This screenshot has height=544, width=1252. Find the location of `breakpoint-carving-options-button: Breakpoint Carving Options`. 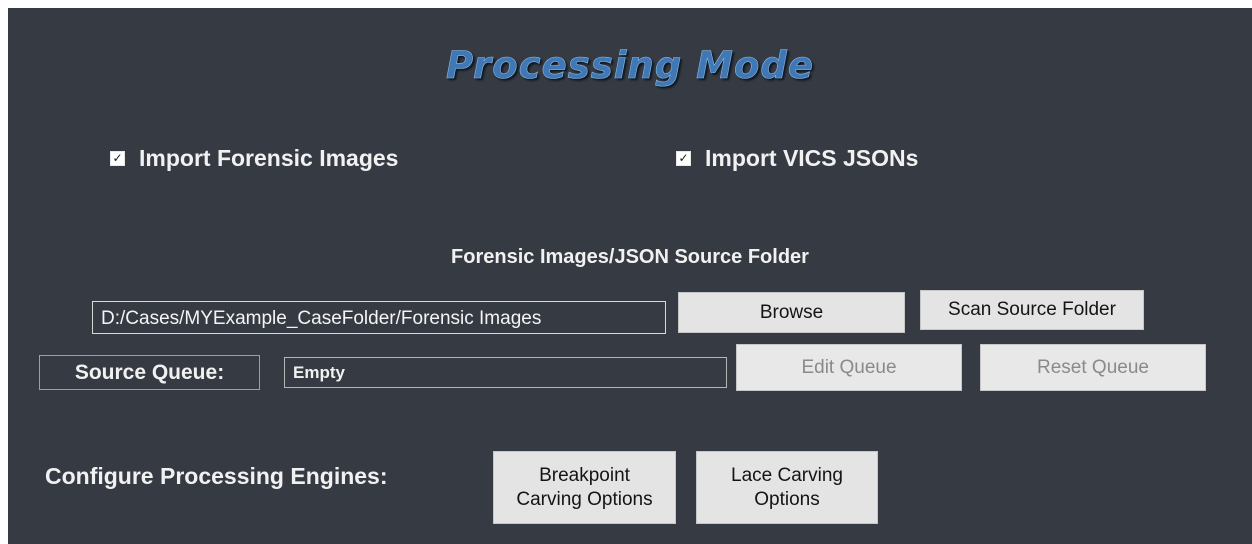

breakpoint-carving-options-button: Breakpoint Carving Options is located at coordinates (584, 487).